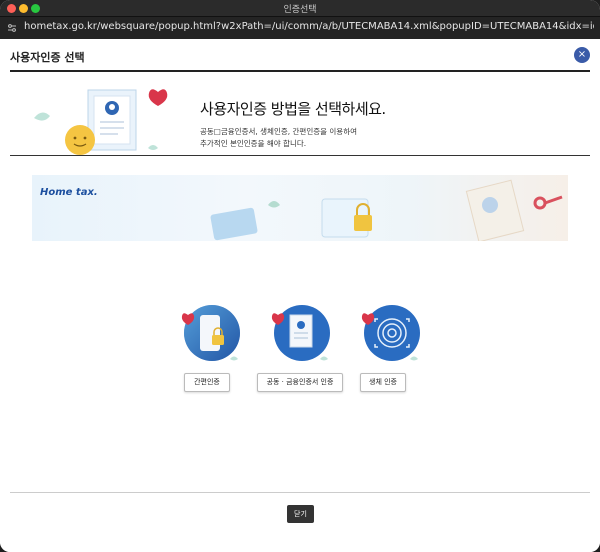  What do you see at coordinates (300, 492) in the screenshot?
I see `footer-divider` at bounding box center [300, 492].